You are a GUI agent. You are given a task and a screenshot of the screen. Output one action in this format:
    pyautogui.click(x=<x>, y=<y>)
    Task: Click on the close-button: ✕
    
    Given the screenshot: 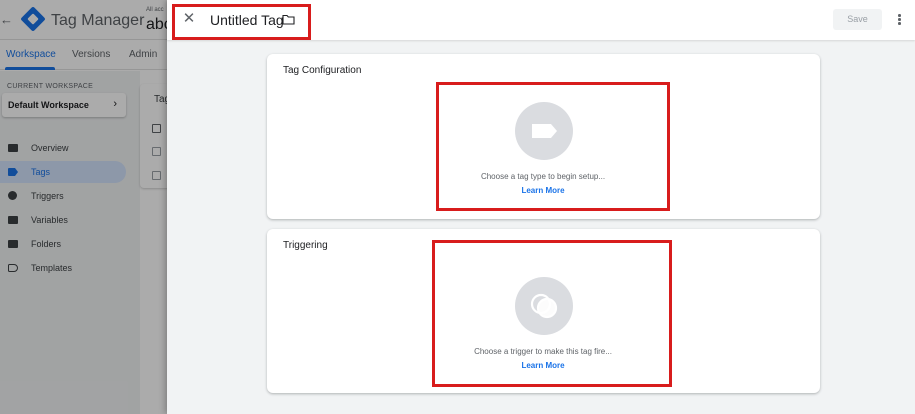 What is the action you would take?
    pyautogui.click(x=189, y=19)
    